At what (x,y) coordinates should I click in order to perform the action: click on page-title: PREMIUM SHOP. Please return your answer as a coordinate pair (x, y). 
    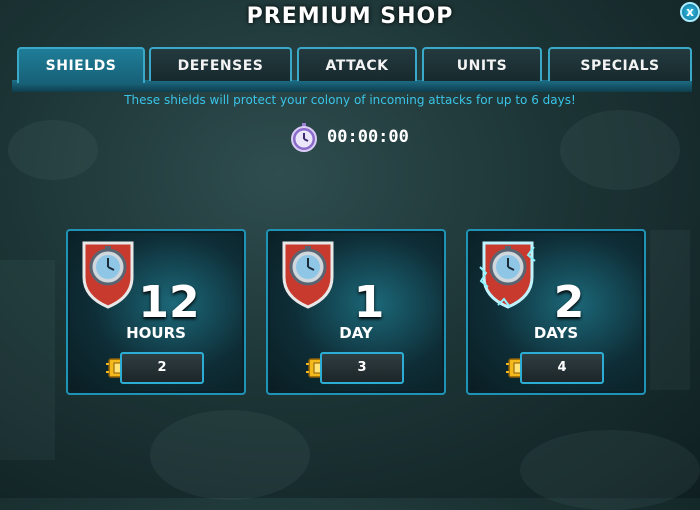
    Looking at the image, I should click on (350, 16).